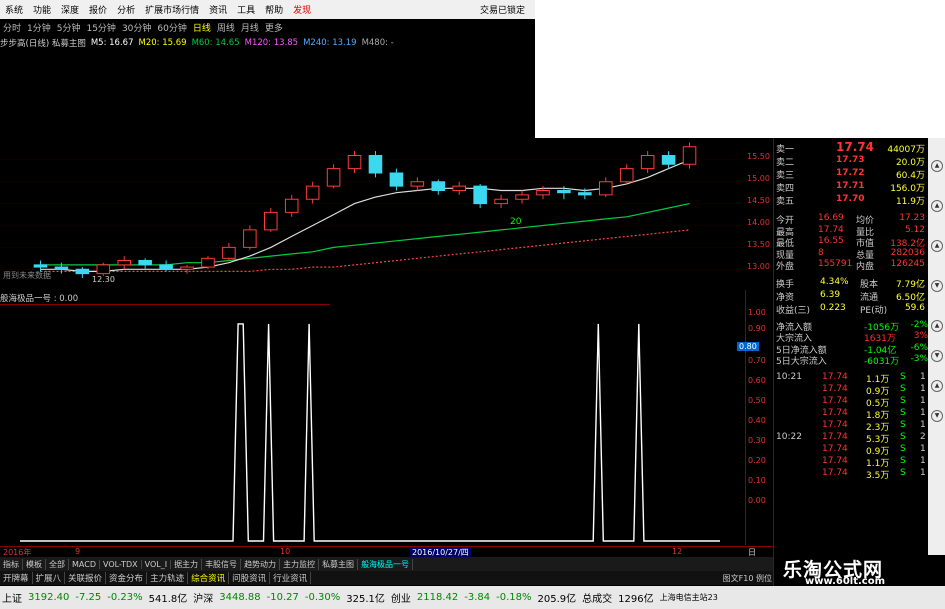  Describe the element at coordinates (851, 326) in the screenshot. I see `flow-row: 净流入额 -1056万 -2%` at that location.